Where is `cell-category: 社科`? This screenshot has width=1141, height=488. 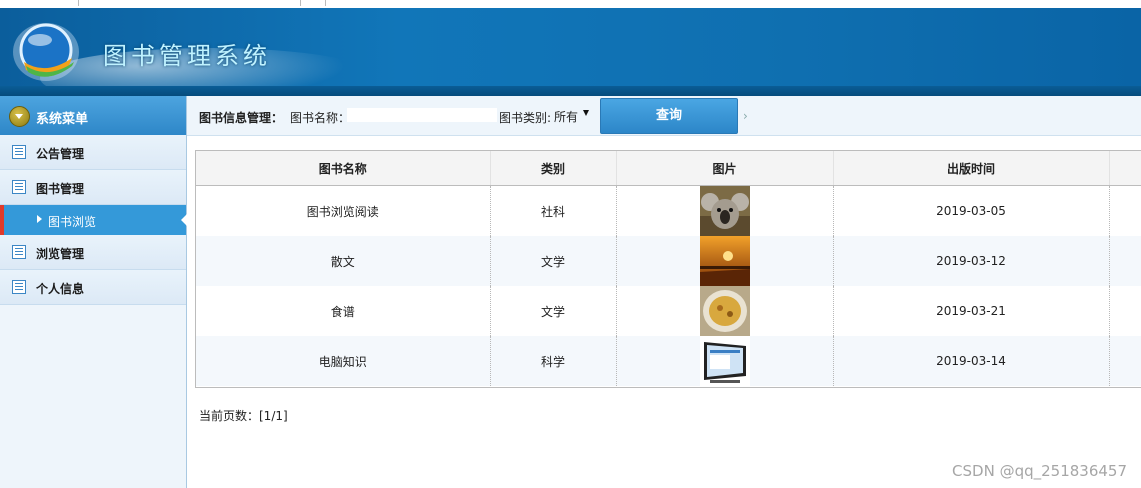 cell-category: 社科 is located at coordinates (553, 210).